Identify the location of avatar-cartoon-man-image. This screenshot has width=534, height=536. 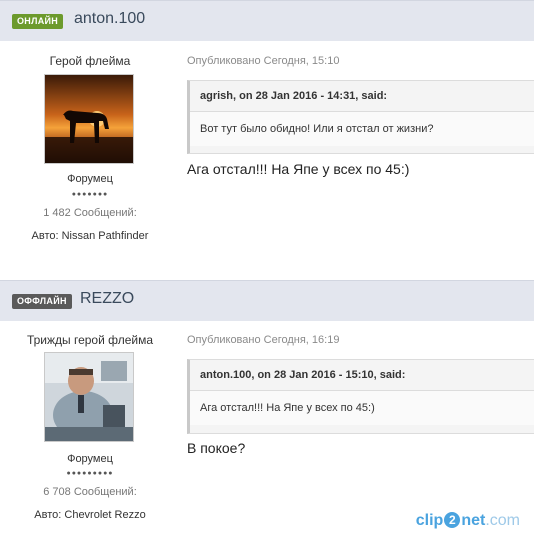
(89, 397).